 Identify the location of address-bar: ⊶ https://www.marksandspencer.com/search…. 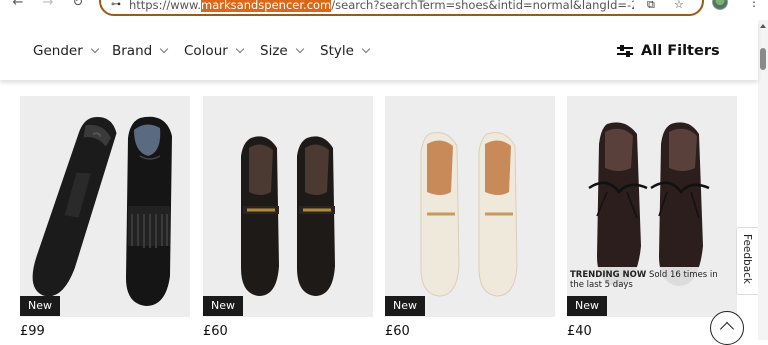
(401, 8).